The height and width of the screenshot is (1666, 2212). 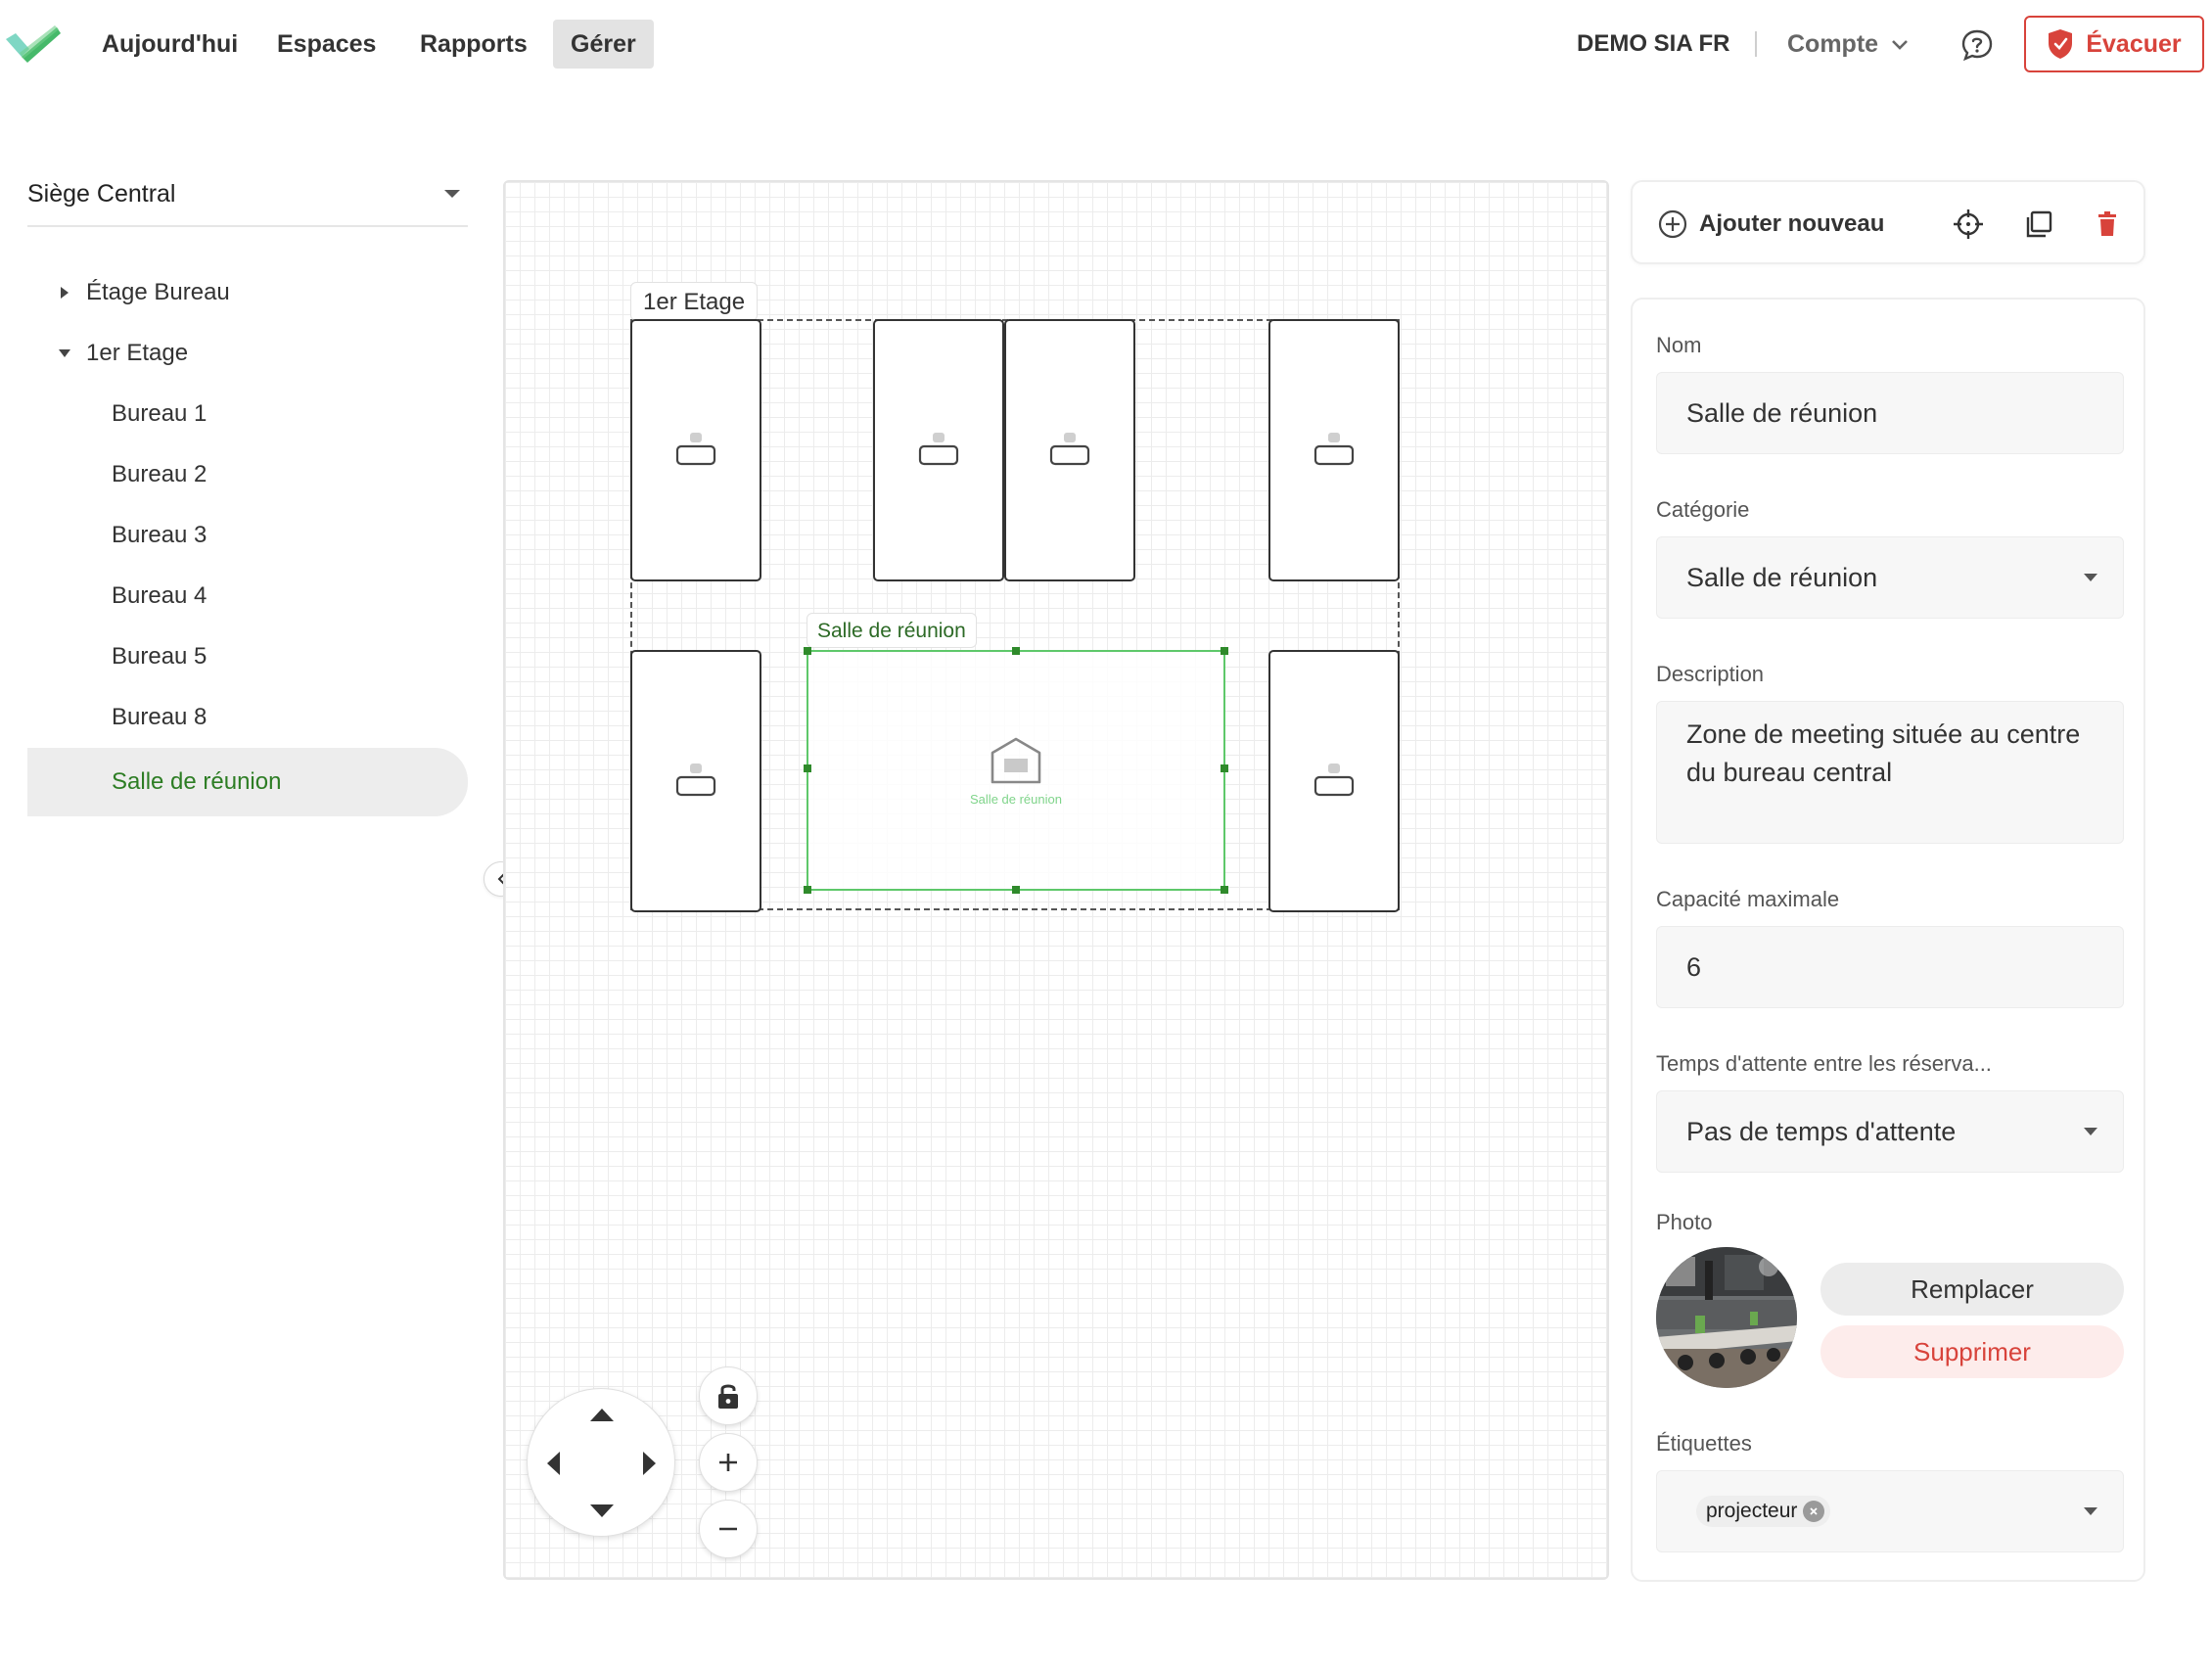 What do you see at coordinates (728, 1529) in the screenshot?
I see `zoom-out-button` at bounding box center [728, 1529].